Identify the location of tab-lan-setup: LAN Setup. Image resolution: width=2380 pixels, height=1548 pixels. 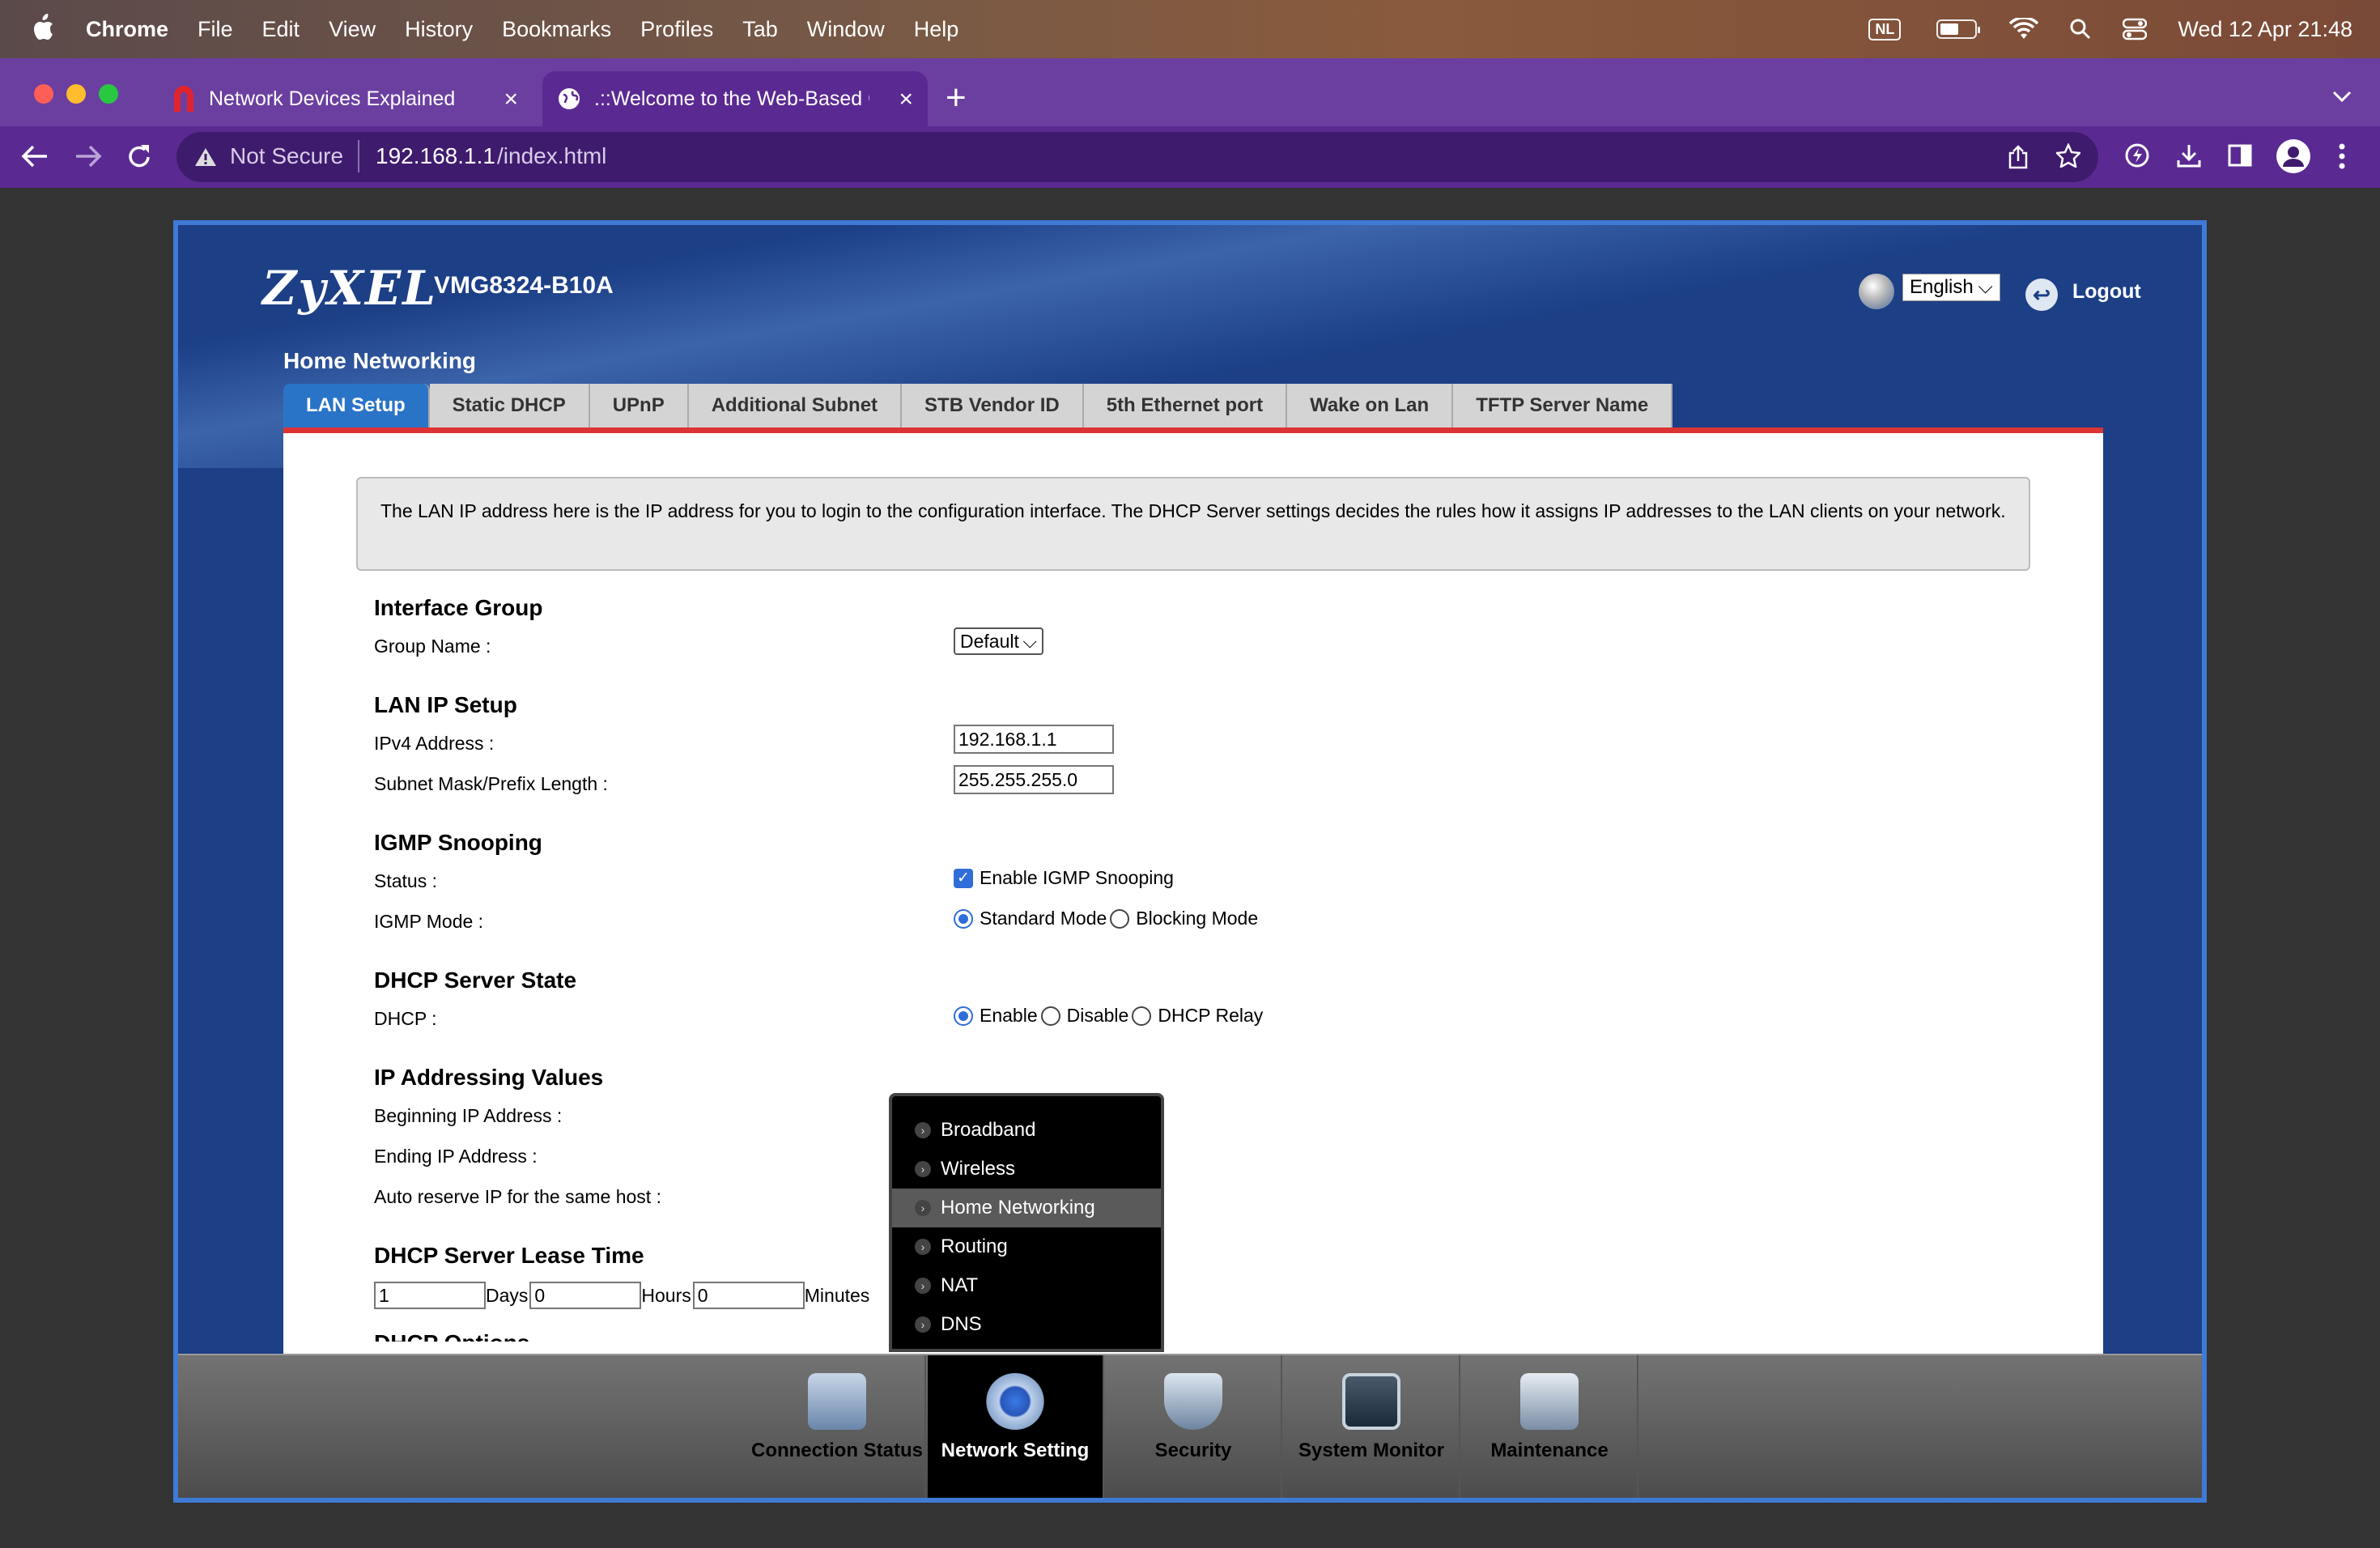
(356, 406).